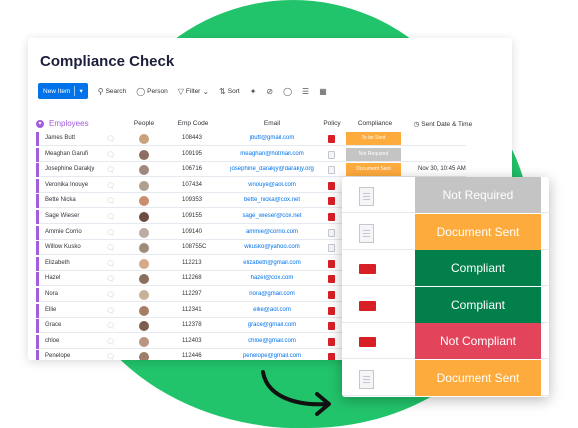 This screenshot has width=578, height=428. What do you see at coordinates (443, 124) in the screenshot?
I see `column-header-sent-date: ◷ Sent Date & Time` at bounding box center [443, 124].